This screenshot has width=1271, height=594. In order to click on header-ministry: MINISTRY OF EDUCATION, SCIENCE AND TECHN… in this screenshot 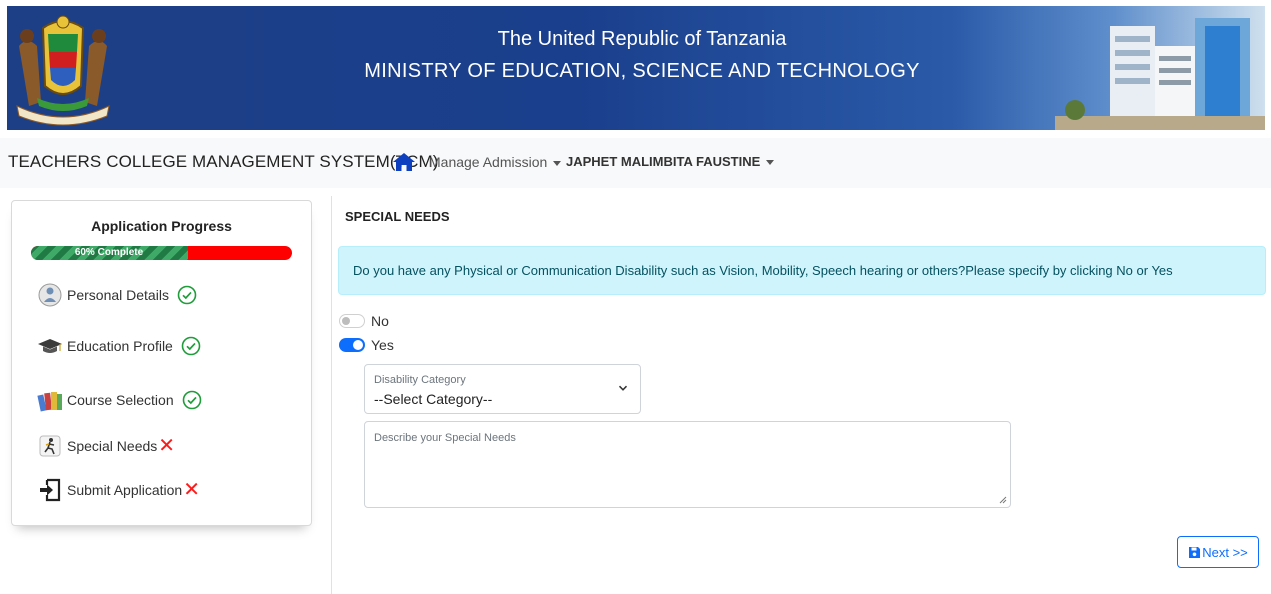, I will do `click(642, 71)`.